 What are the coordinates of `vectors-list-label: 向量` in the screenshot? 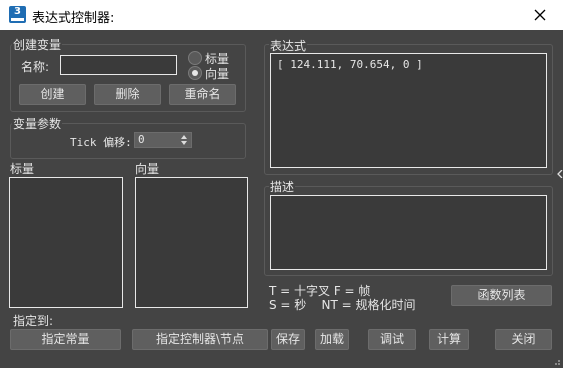 It's located at (147, 169).